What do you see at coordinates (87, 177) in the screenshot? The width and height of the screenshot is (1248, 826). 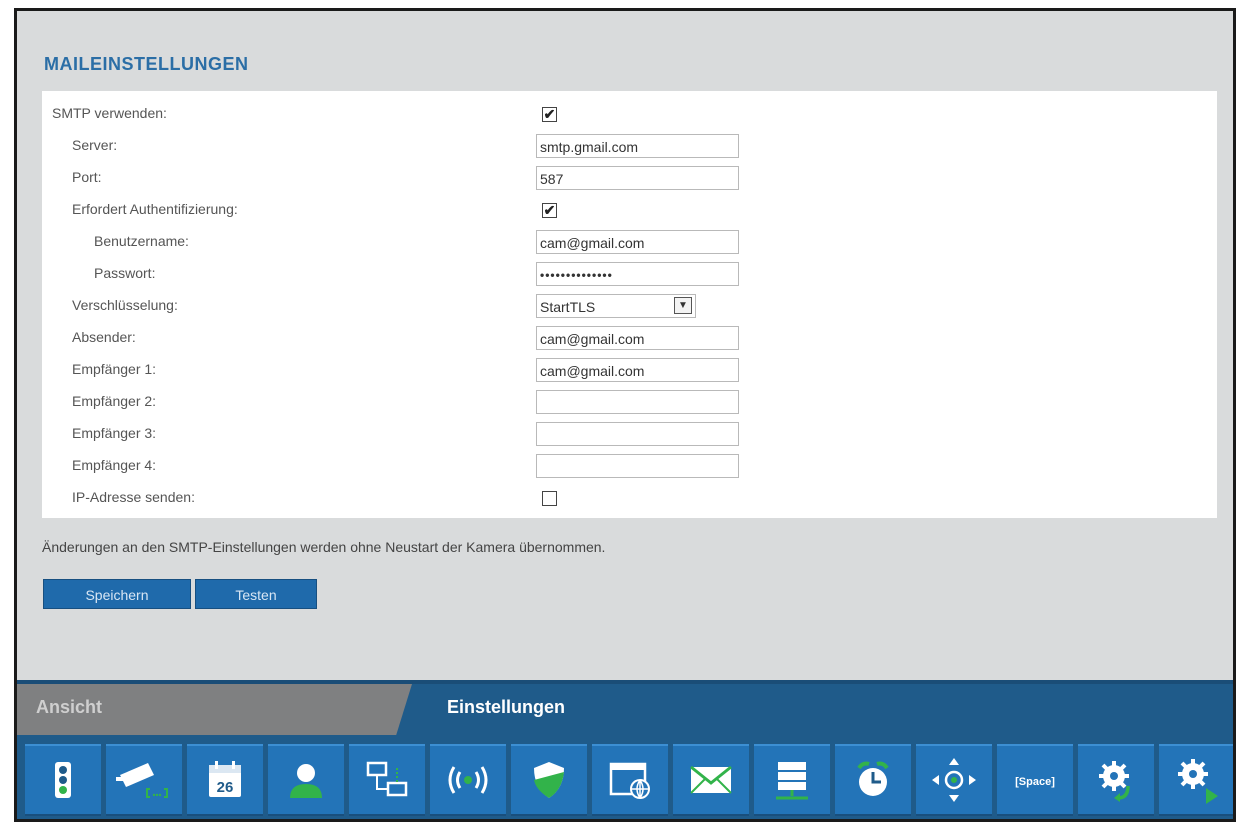 I see `port-label: Port:` at bounding box center [87, 177].